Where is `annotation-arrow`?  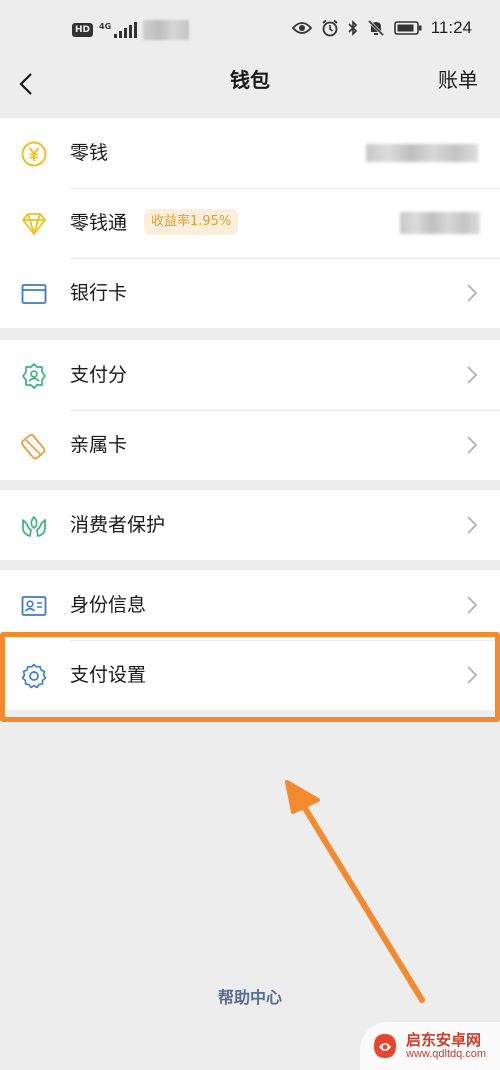
annotation-arrow is located at coordinates (355, 891).